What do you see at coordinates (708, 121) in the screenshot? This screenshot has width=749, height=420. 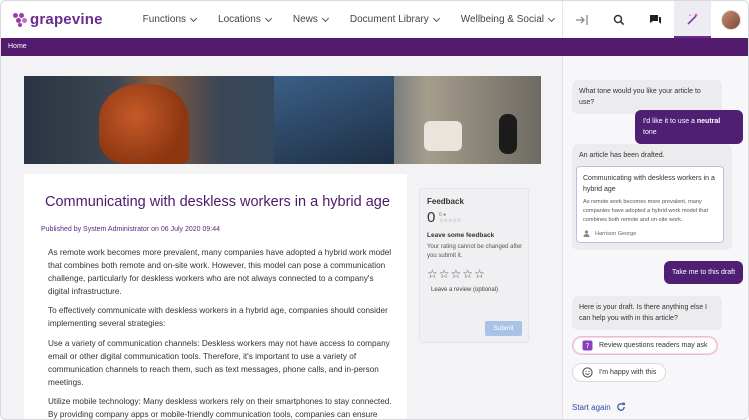 I see `message-emphasis: neutral` at bounding box center [708, 121].